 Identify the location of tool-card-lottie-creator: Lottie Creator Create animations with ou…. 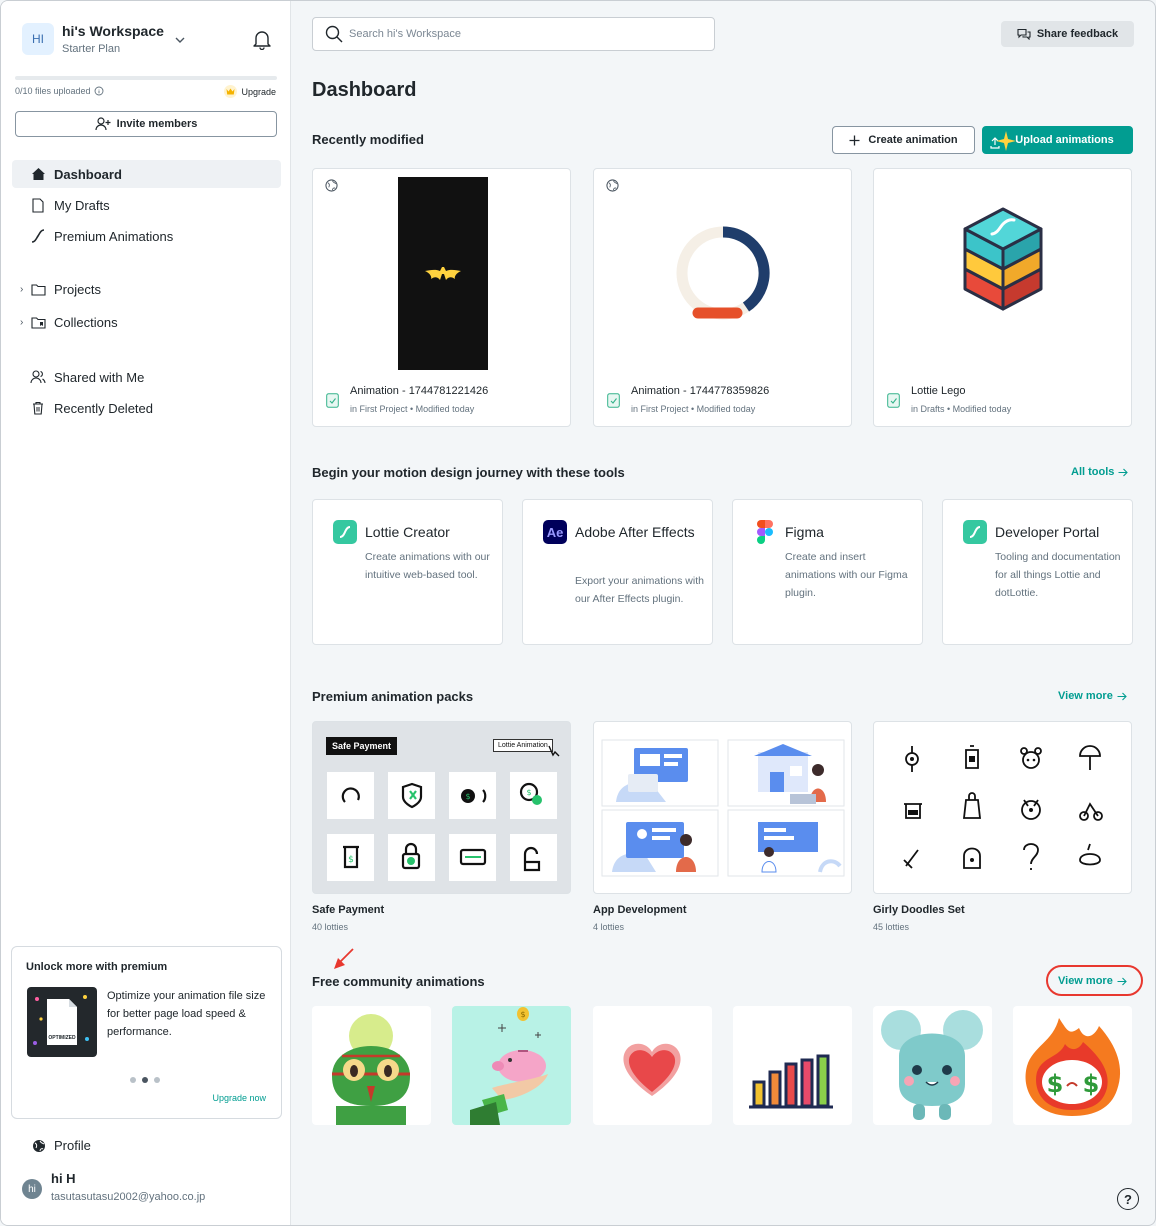
(407, 572).